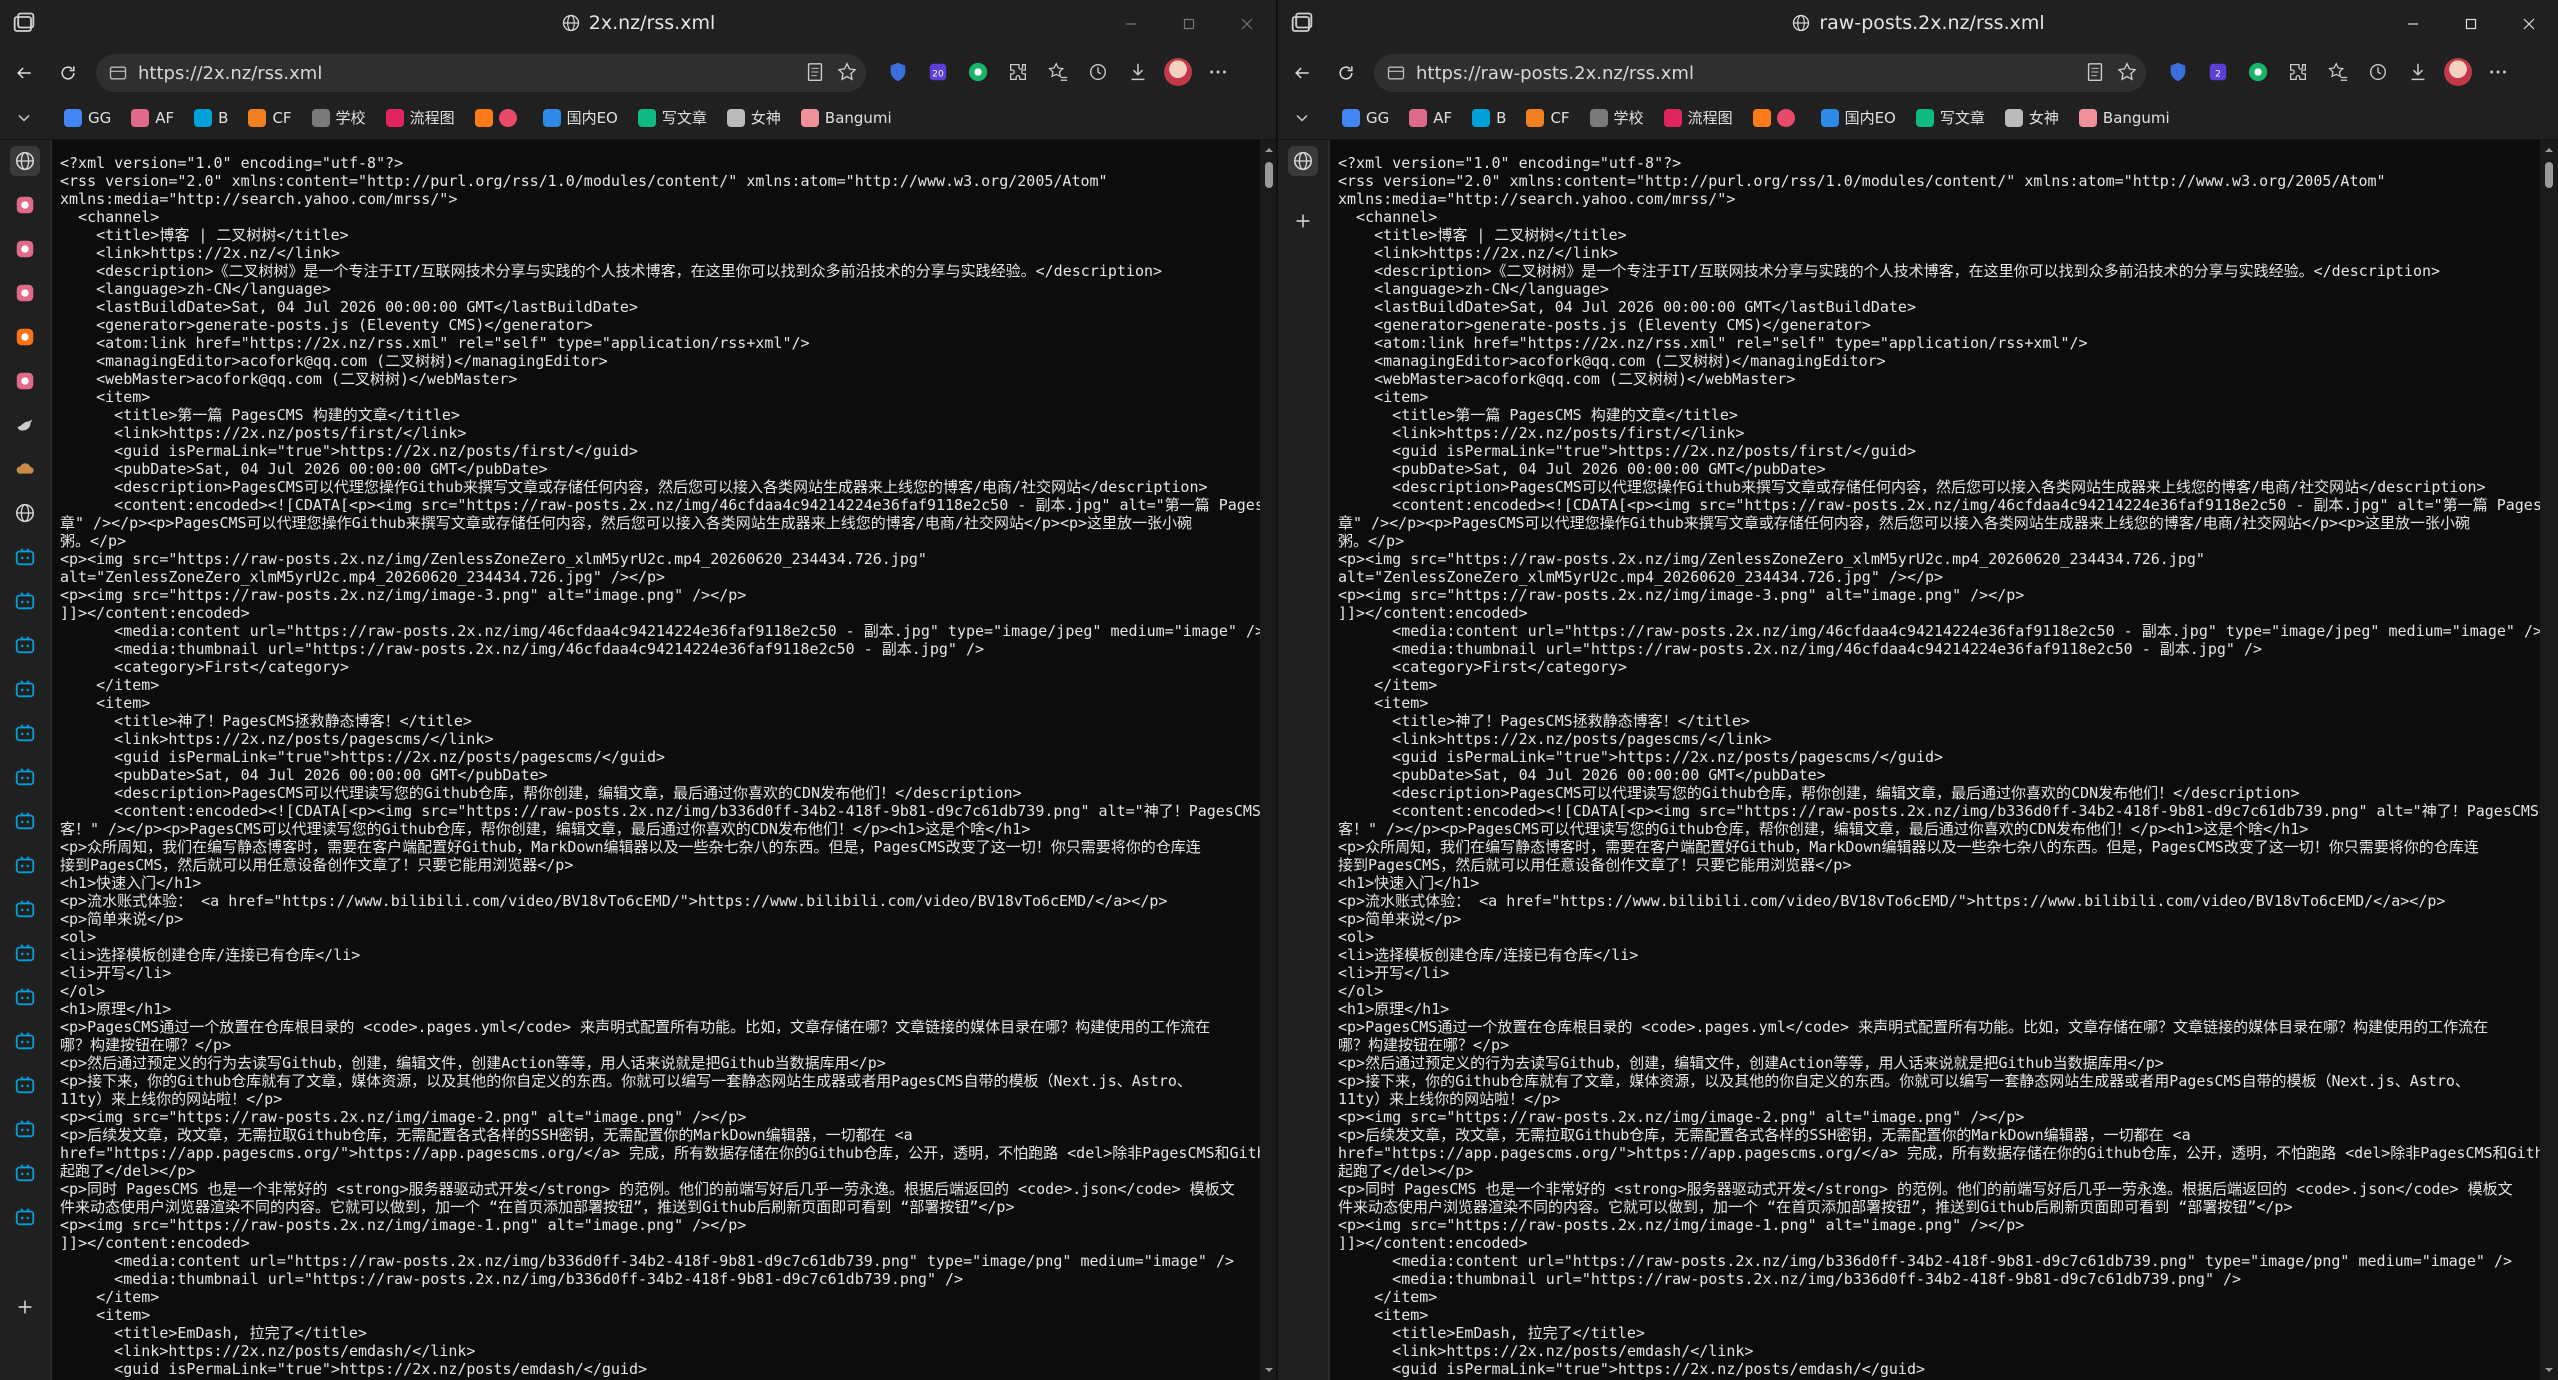 The width and height of the screenshot is (2558, 1380). Describe the element at coordinates (638, 24) in the screenshot. I see `title-bar: 2x.nz/rss.xml` at that location.